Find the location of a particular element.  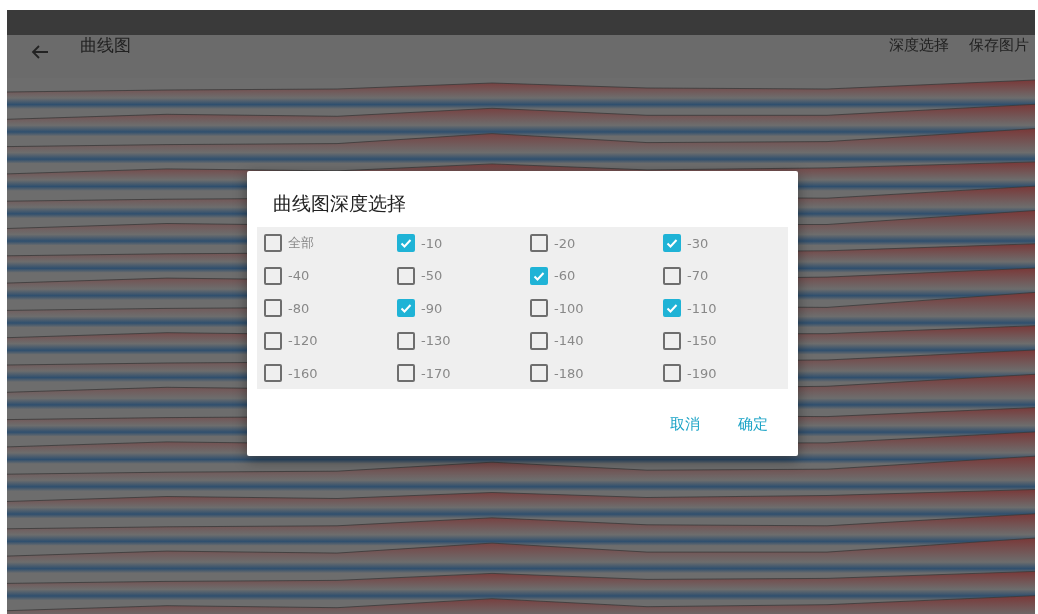

depth-checkbox: -130 is located at coordinates (424, 340).